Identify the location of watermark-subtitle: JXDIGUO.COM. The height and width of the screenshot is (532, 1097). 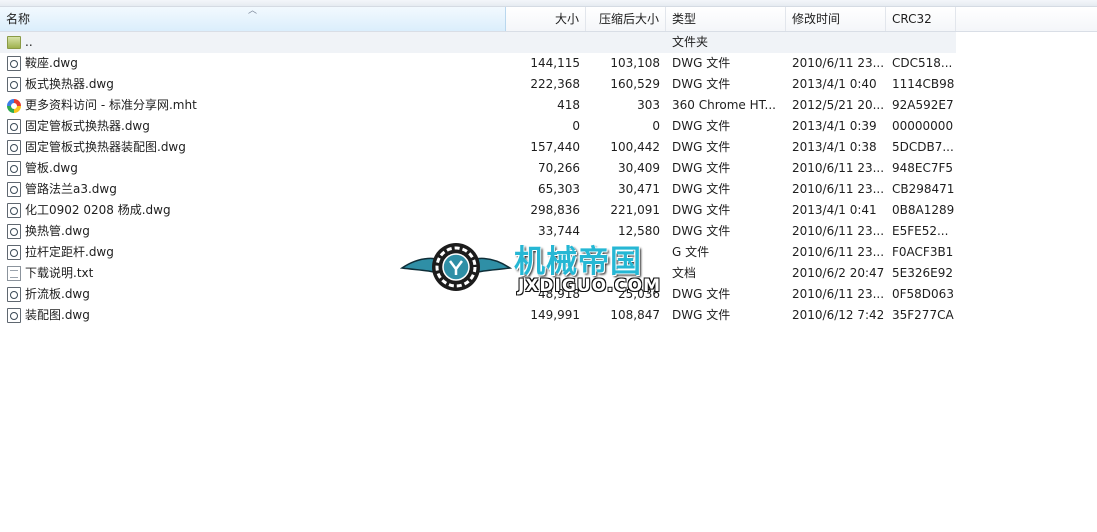
(590, 286).